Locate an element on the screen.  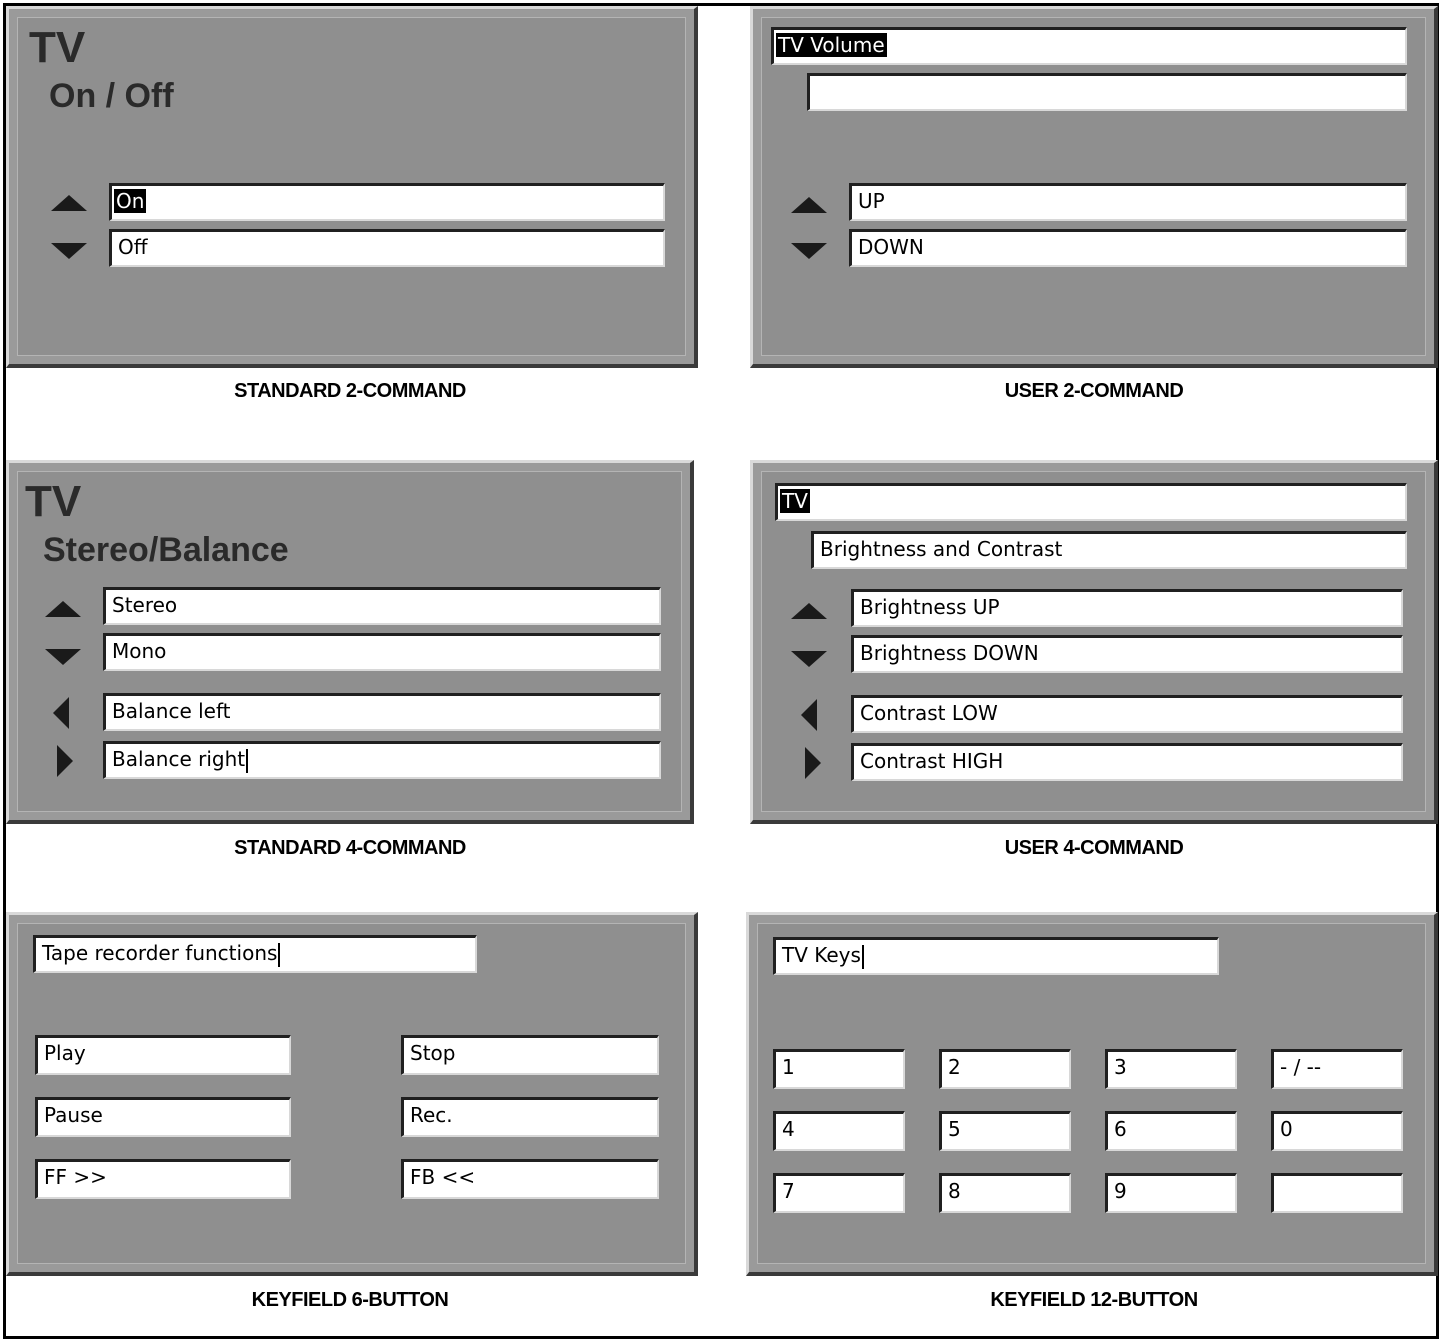
keyfield-button: Stop is located at coordinates (530, 1055).